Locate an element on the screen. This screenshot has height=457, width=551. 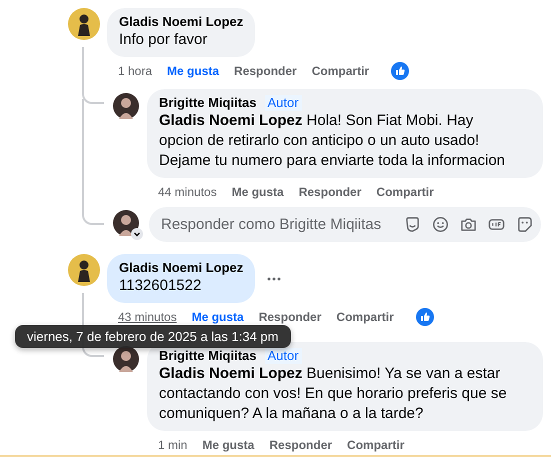
reply-text: Gladis Noemi Lopez Buenisimo! Ya se van a estar contactando con vos! En que horario preferis que se comuniquen? A la mañana o a la tarde? is located at coordinates (333, 394).